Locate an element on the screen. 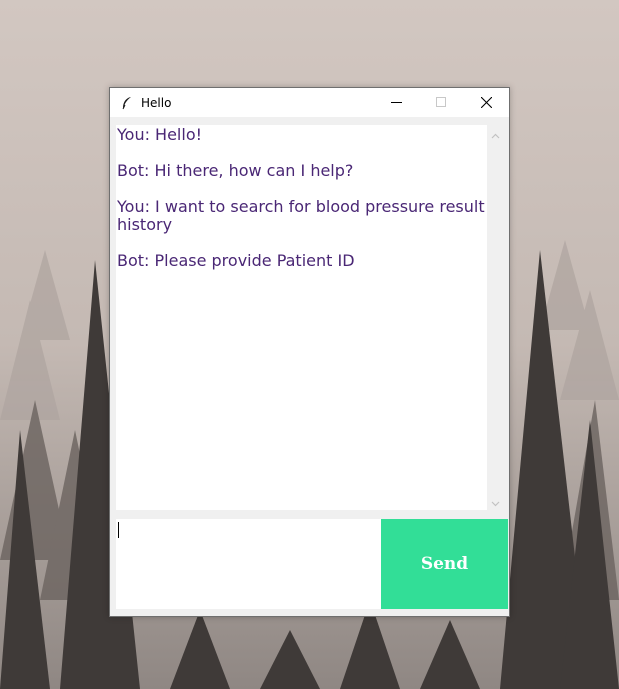 Image resolution: width=619 pixels, height=689 pixels. text-caret is located at coordinates (118, 530).